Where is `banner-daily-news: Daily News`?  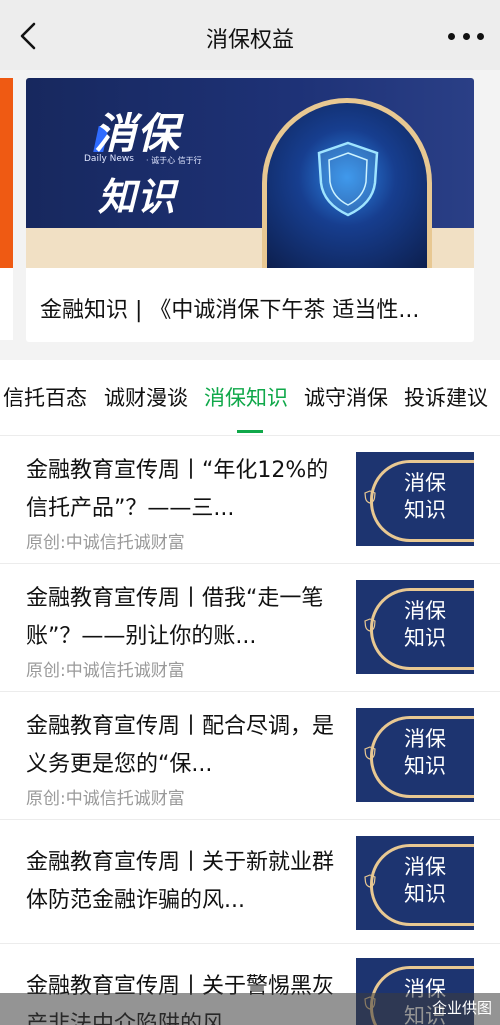 banner-daily-news: Daily News is located at coordinates (109, 159).